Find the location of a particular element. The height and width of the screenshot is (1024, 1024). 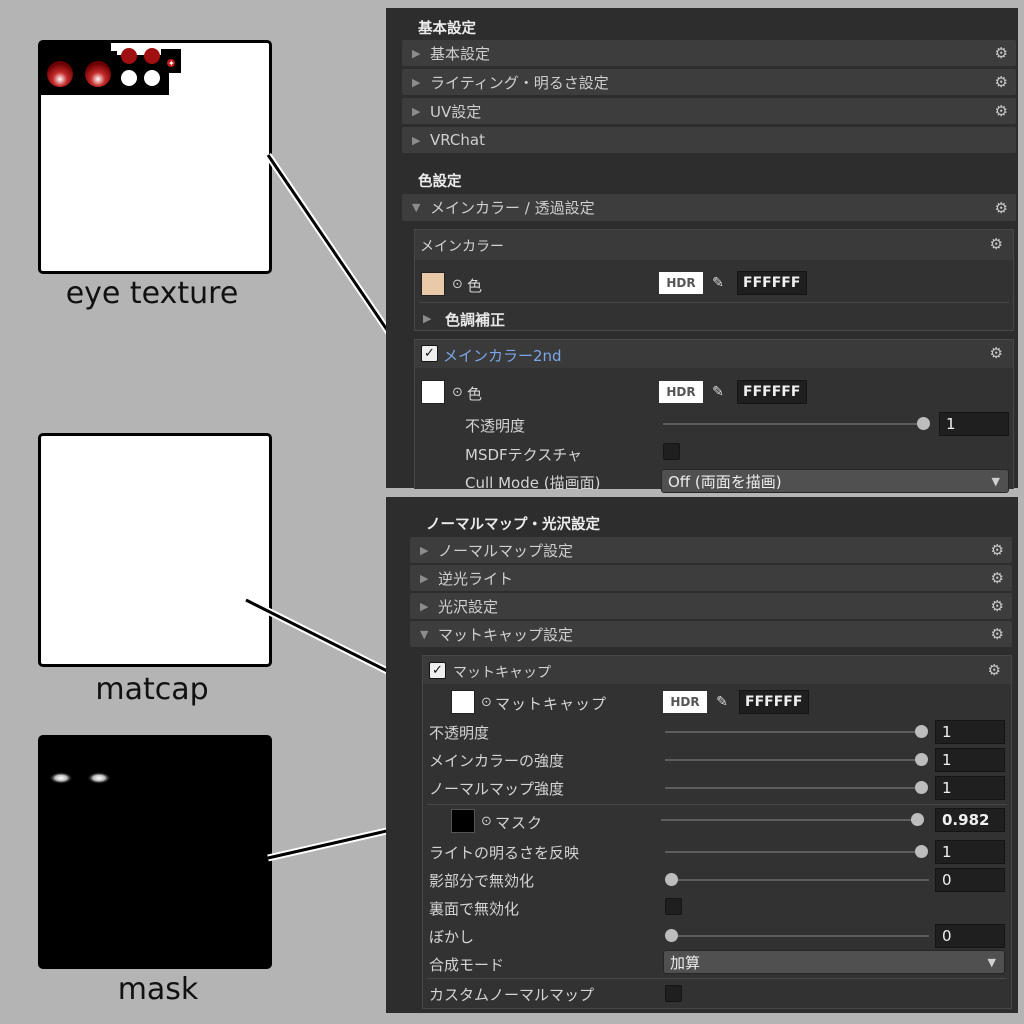

matcap-opacity-field: 1 is located at coordinates (970, 732).